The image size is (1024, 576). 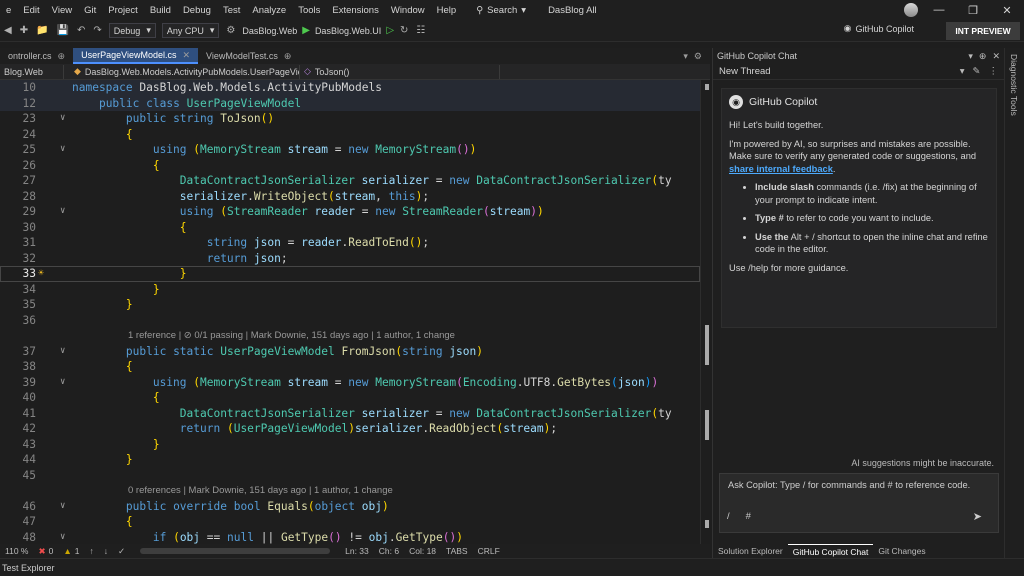 What do you see at coordinates (132, 30) in the screenshot?
I see `configuration-dropdown: Debug ▾` at bounding box center [132, 30].